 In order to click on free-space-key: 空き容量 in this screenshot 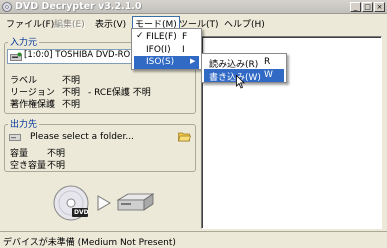, I will do `click(28, 166)`.